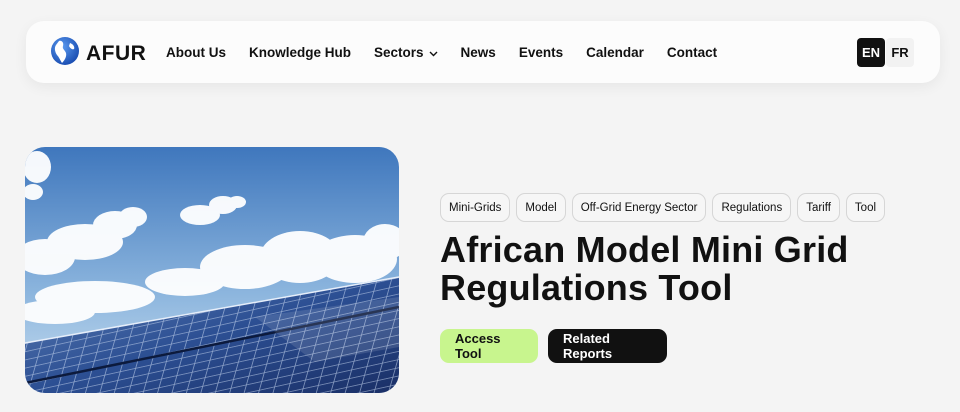 This screenshot has height=412, width=960. I want to click on nav-item-about-us: About Us, so click(196, 52).